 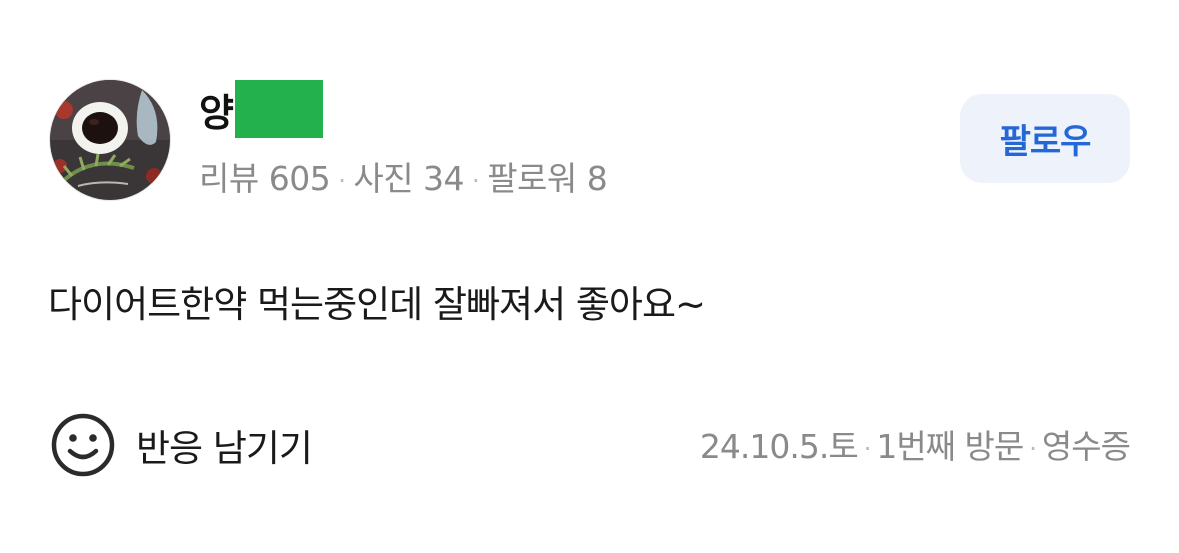 I want to click on user-avatar, so click(x=110, y=140).